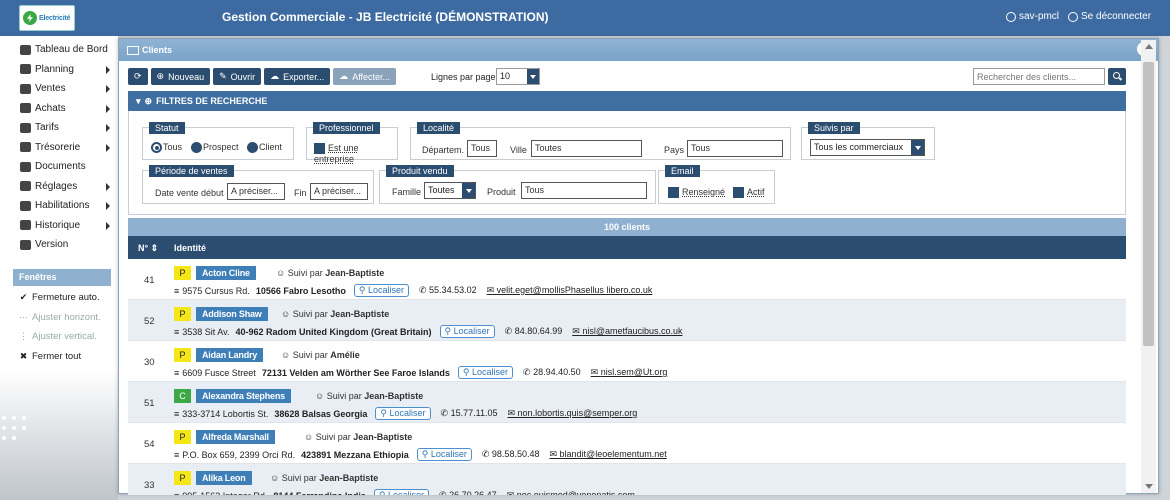 The width and height of the screenshot is (1170, 500). I want to click on refresh-icon: ⟳, so click(138, 76).